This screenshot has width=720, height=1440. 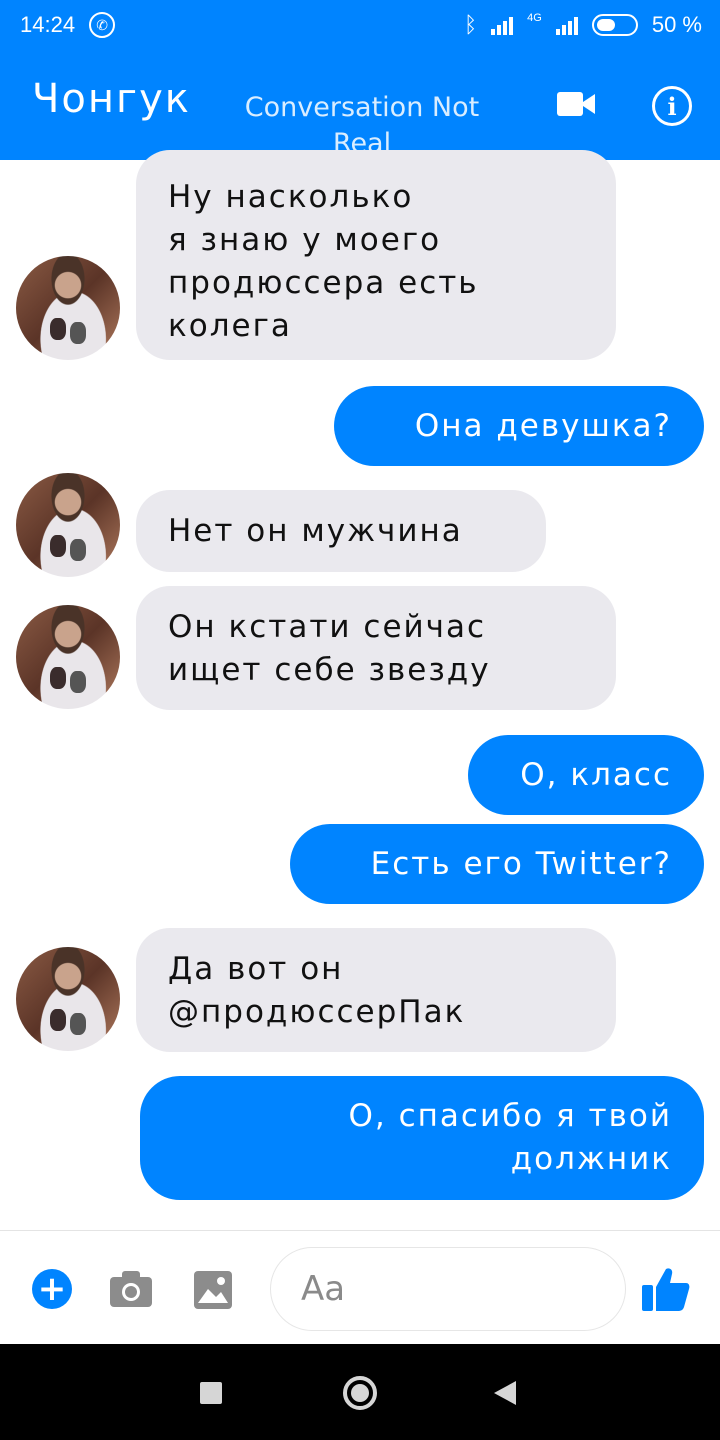 What do you see at coordinates (48, 24) in the screenshot?
I see `status-time: 14:24` at bounding box center [48, 24].